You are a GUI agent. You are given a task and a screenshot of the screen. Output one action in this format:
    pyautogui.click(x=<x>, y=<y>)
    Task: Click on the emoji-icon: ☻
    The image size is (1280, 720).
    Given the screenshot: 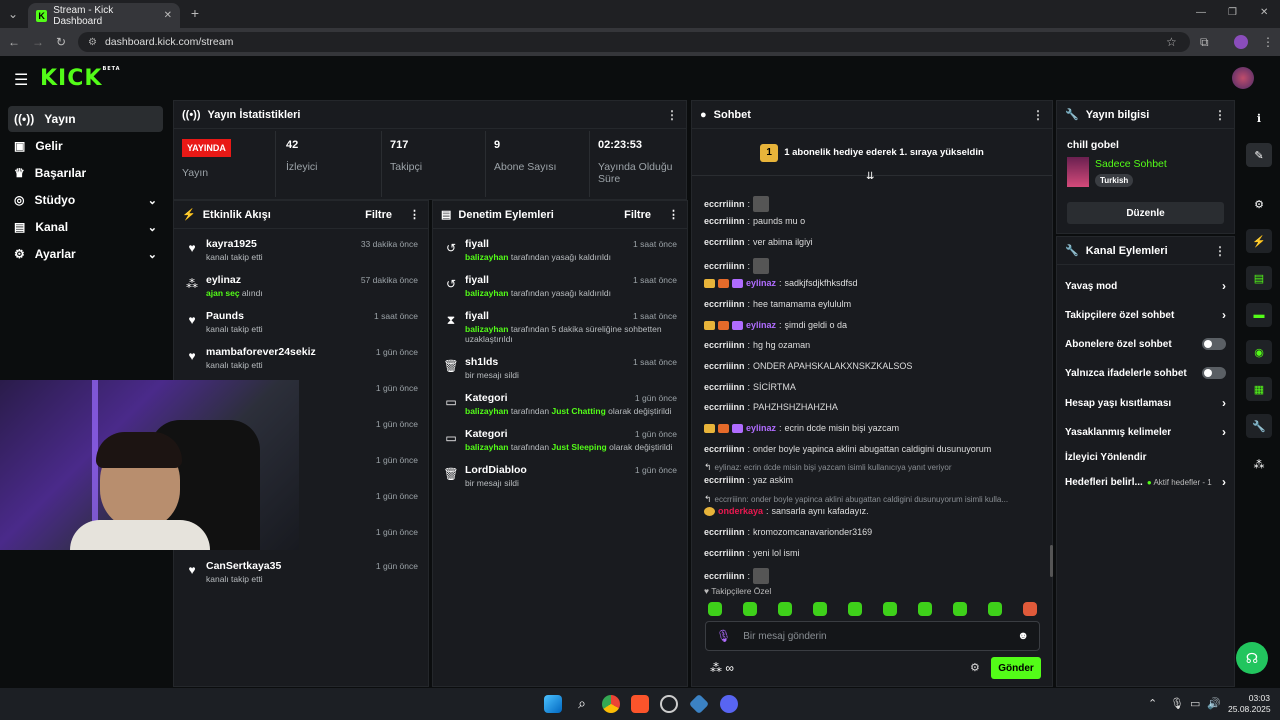 What is the action you would take?
    pyautogui.click(x=1023, y=636)
    